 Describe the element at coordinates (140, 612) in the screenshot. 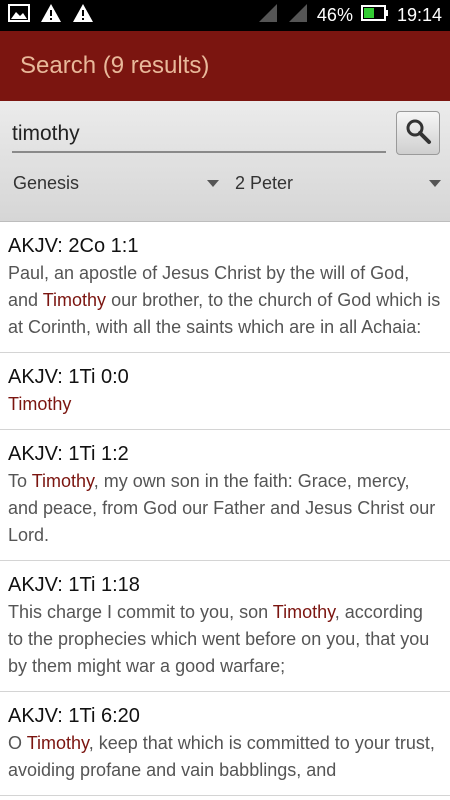

I see `verse-text-segment: This charge I commit to you, son` at that location.